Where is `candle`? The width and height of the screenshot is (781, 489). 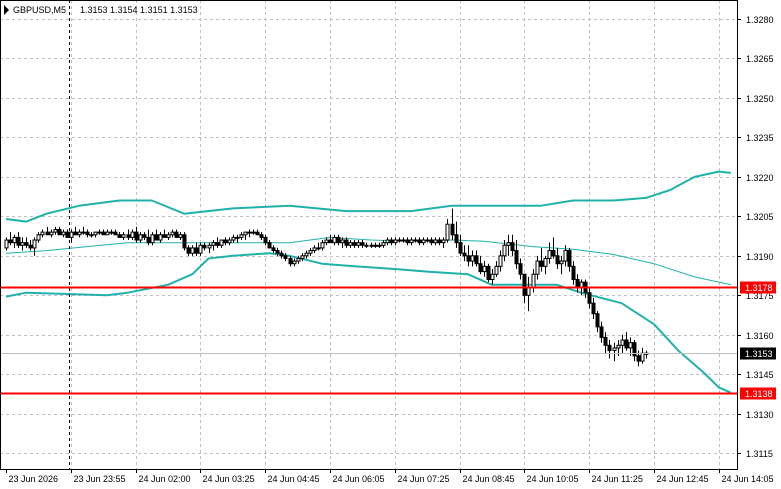 candle is located at coordinates (184, 241).